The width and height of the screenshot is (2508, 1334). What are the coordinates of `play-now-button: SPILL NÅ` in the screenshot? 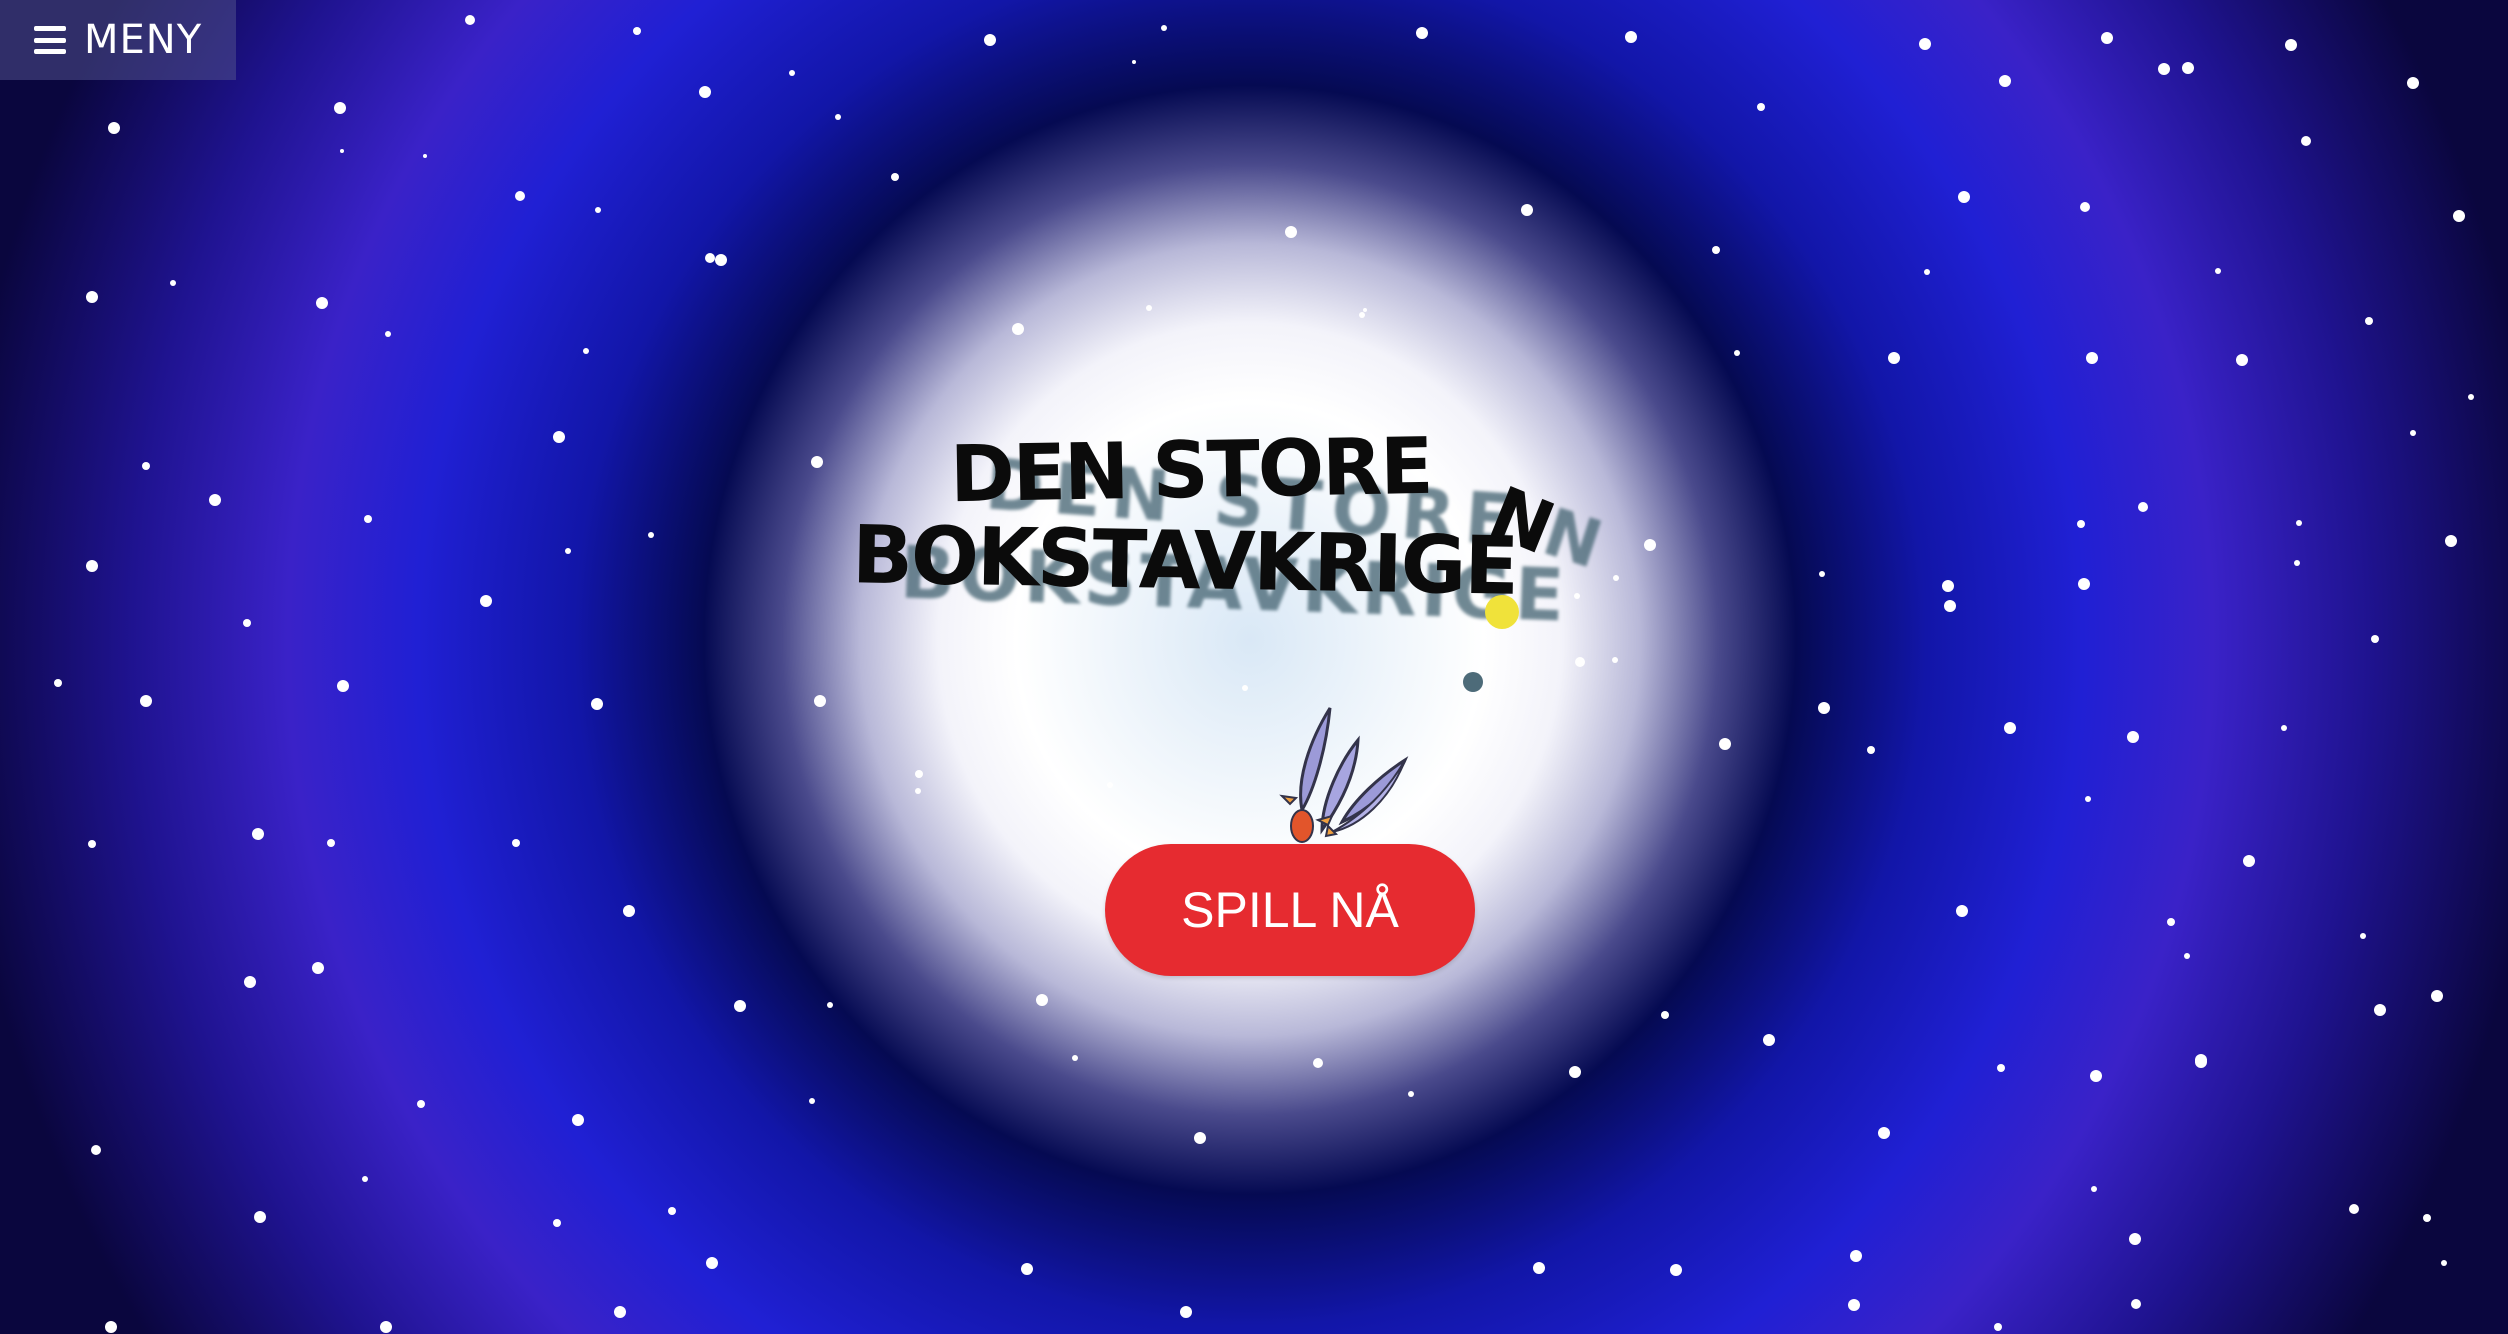 It's located at (1290, 910).